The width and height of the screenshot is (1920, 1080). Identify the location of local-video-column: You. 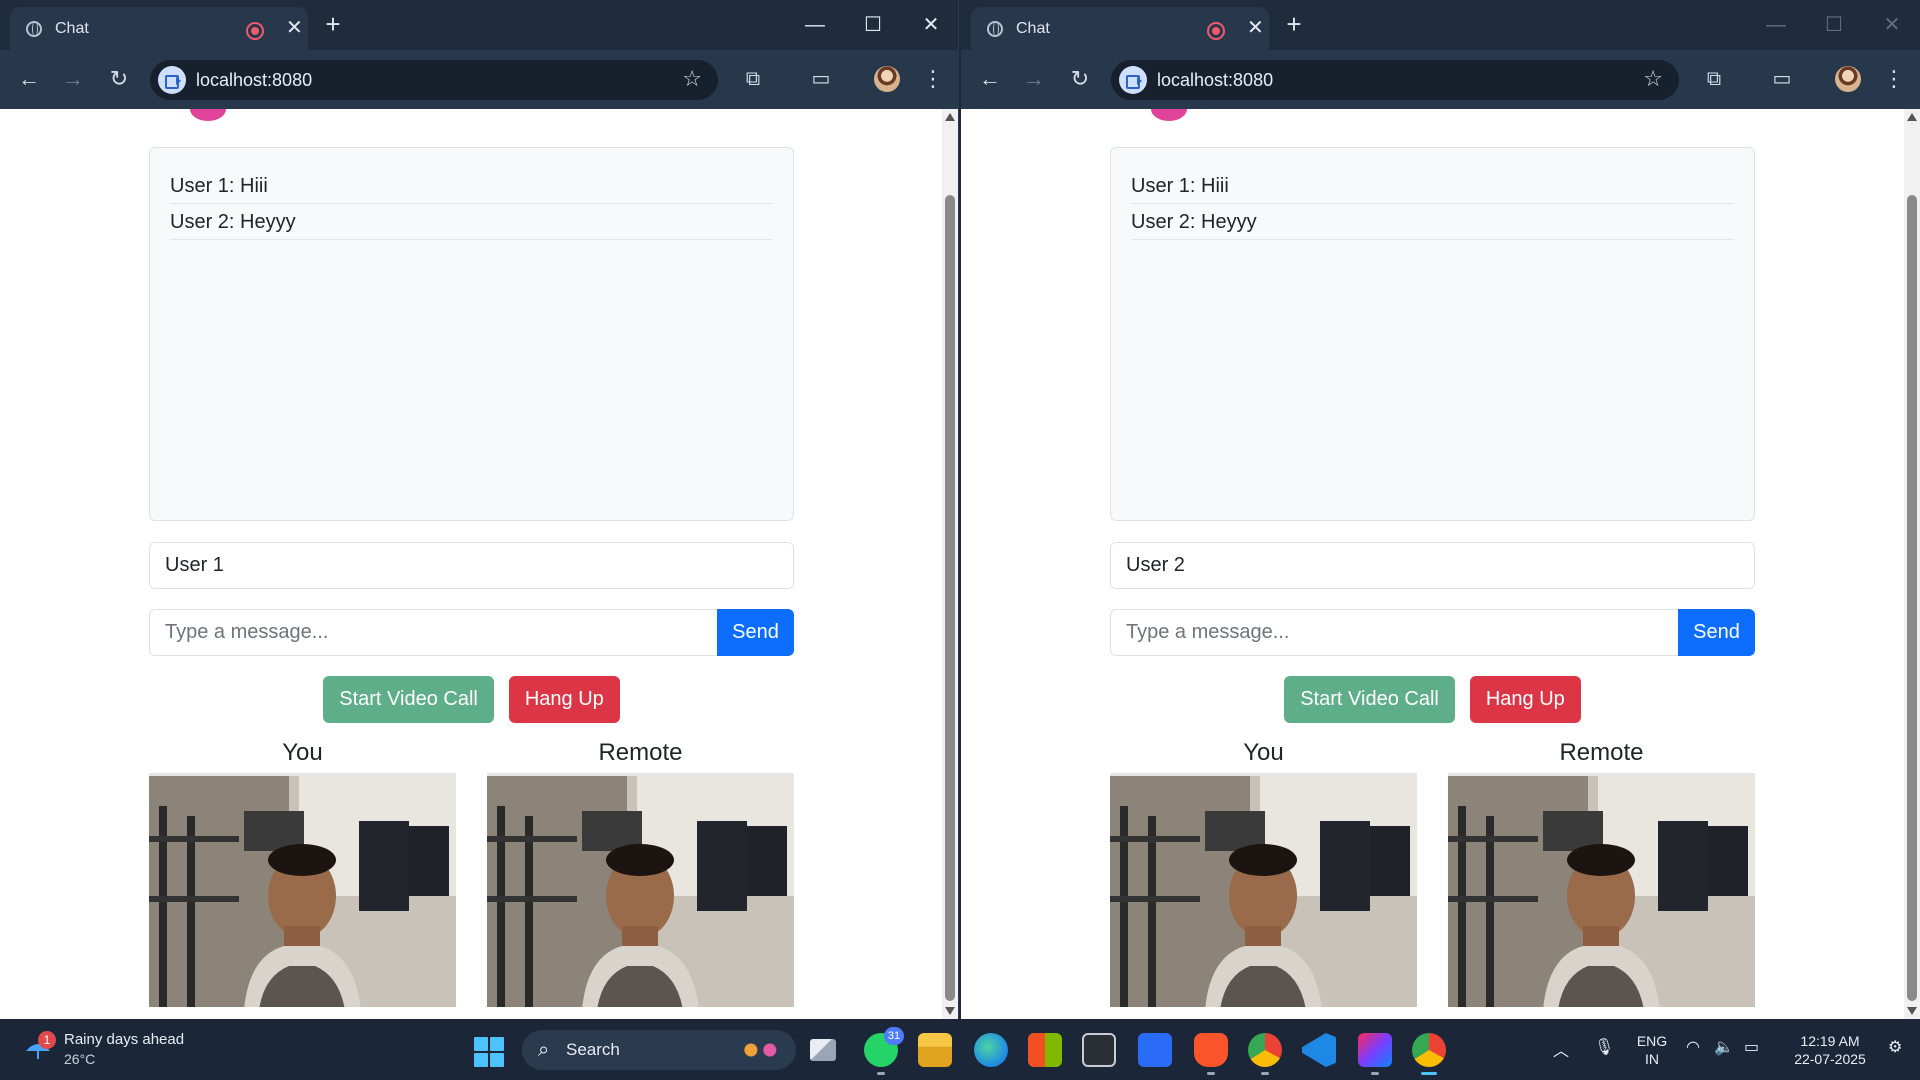
(302, 871).